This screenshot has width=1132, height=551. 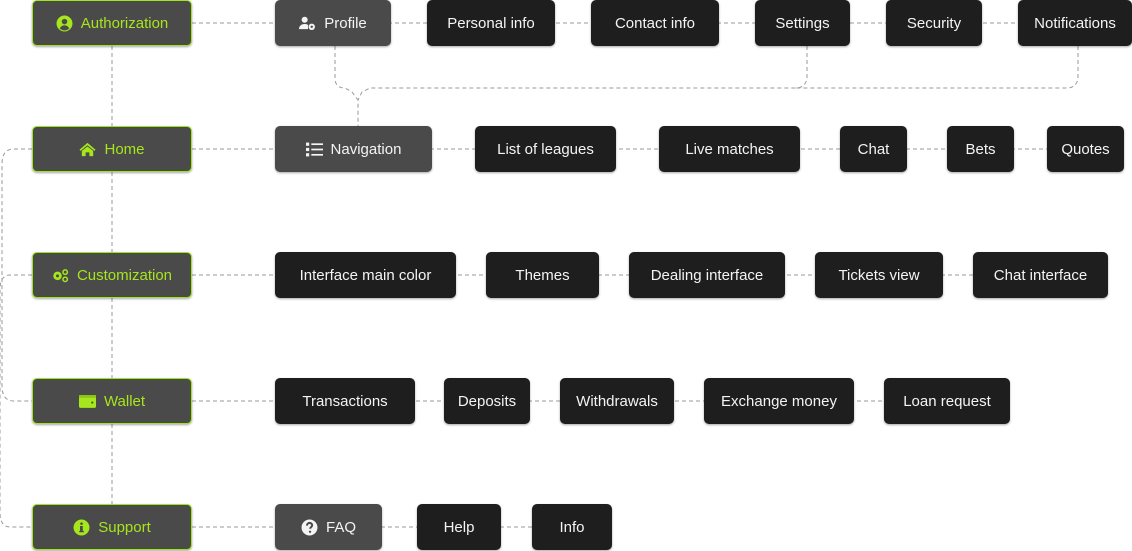 What do you see at coordinates (124, 23) in the screenshot?
I see `node-label: Authorization` at bounding box center [124, 23].